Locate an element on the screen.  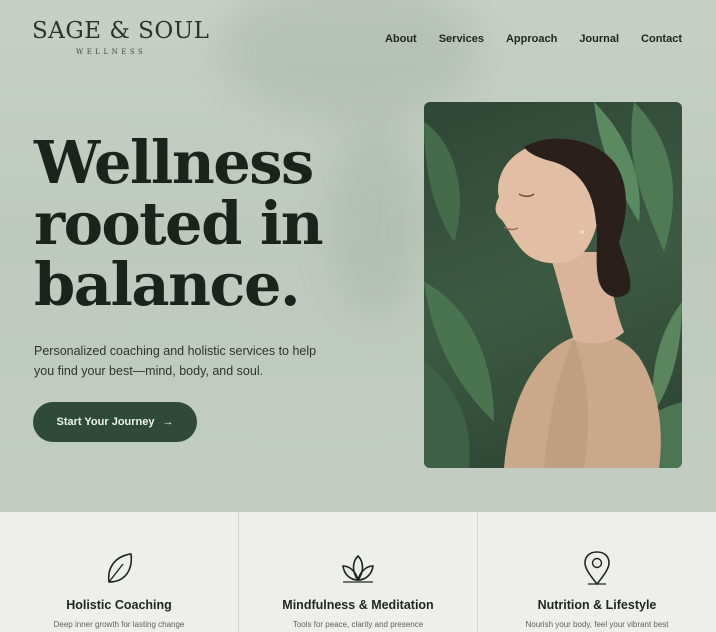
start-journey-button: Start Your Journey → is located at coordinates (115, 422).